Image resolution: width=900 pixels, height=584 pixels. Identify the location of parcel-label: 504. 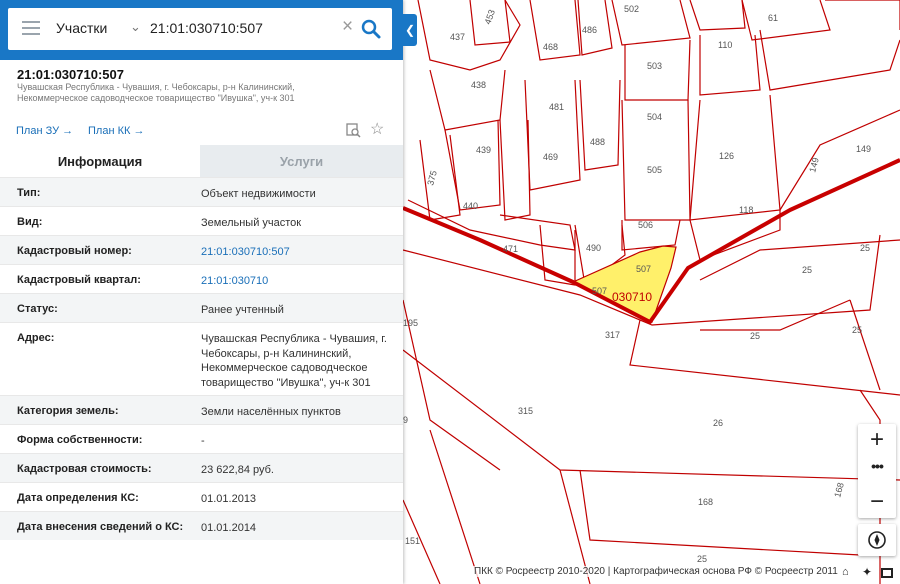
(654, 117).